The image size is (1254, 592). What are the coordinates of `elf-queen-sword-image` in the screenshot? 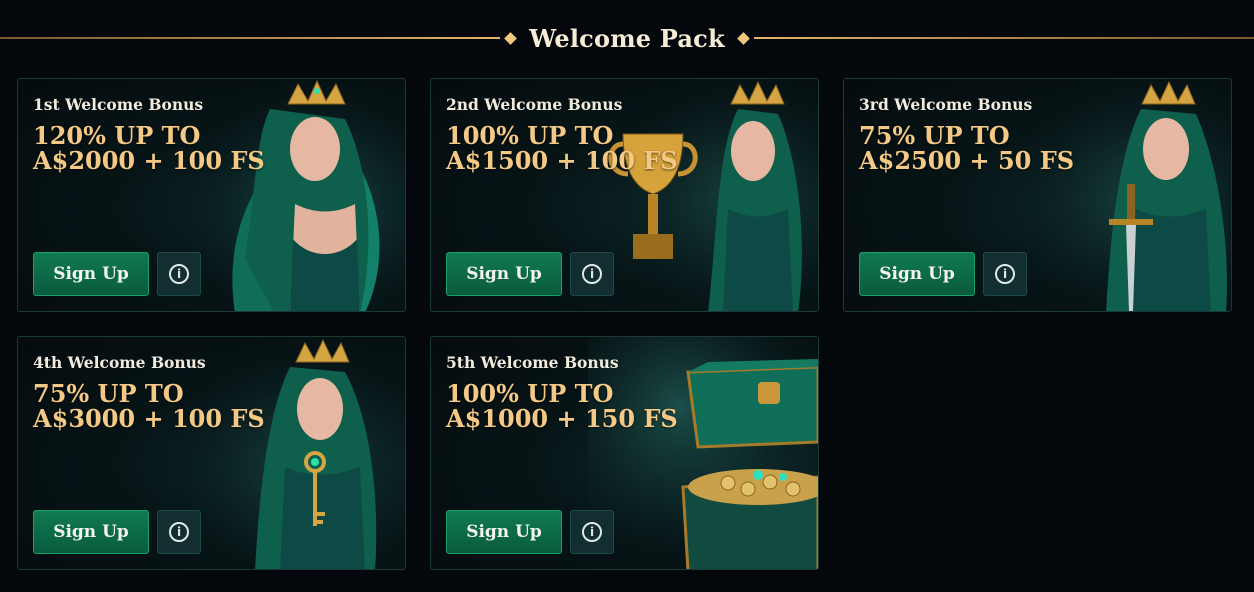 It's located at (1116, 195).